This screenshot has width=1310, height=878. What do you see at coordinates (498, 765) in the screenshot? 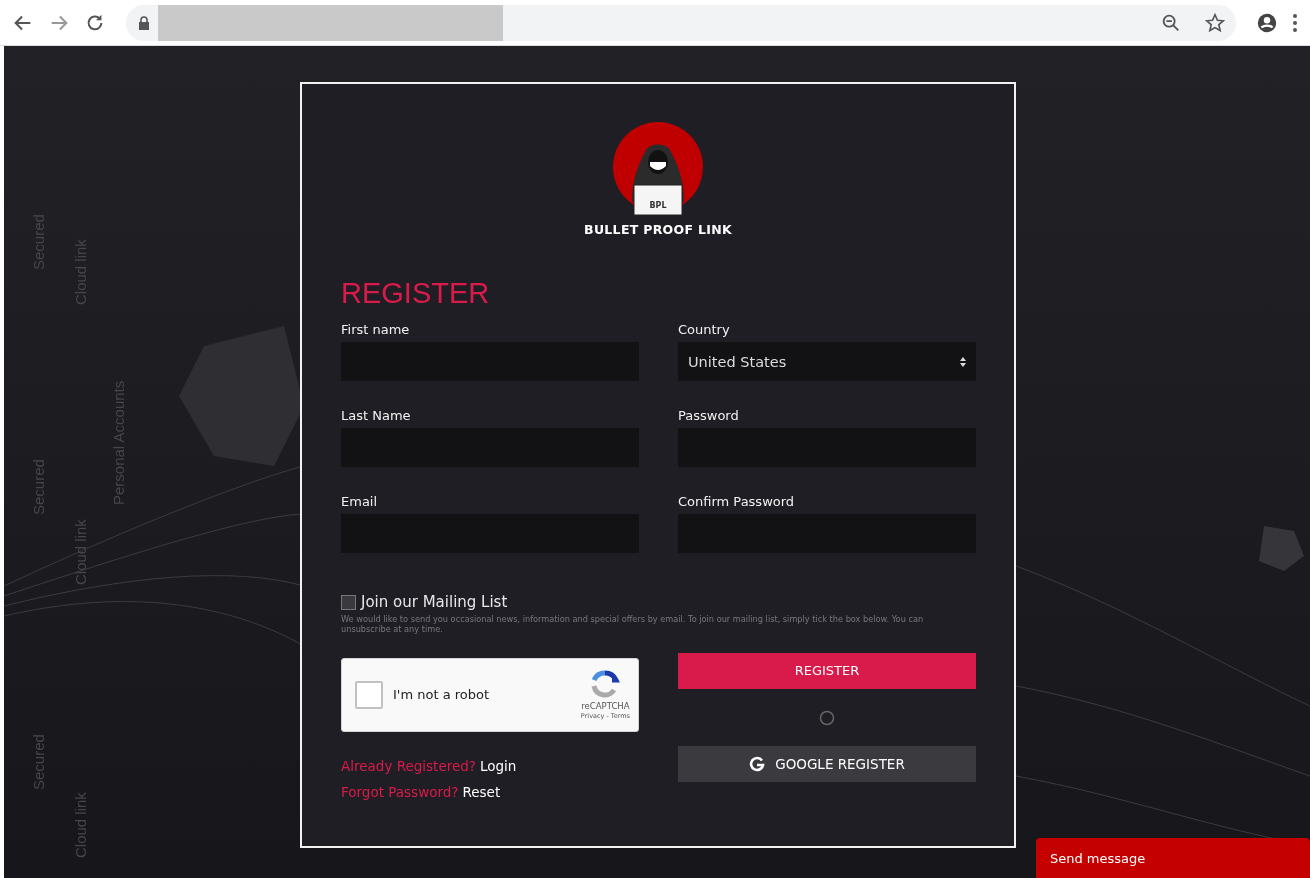
I see `link: Login` at bounding box center [498, 765].